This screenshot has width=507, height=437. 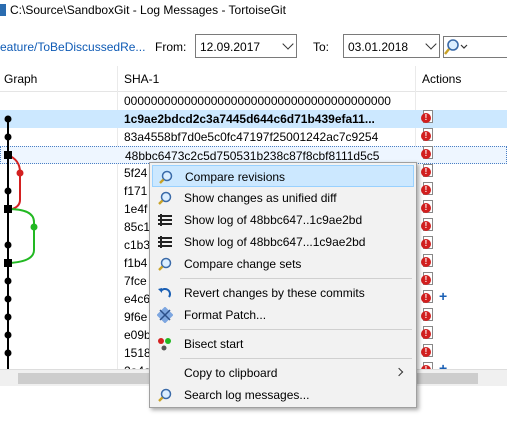 What do you see at coordinates (231, 373) in the screenshot?
I see `menu-item-label: Copy to clipboard` at bounding box center [231, 373].